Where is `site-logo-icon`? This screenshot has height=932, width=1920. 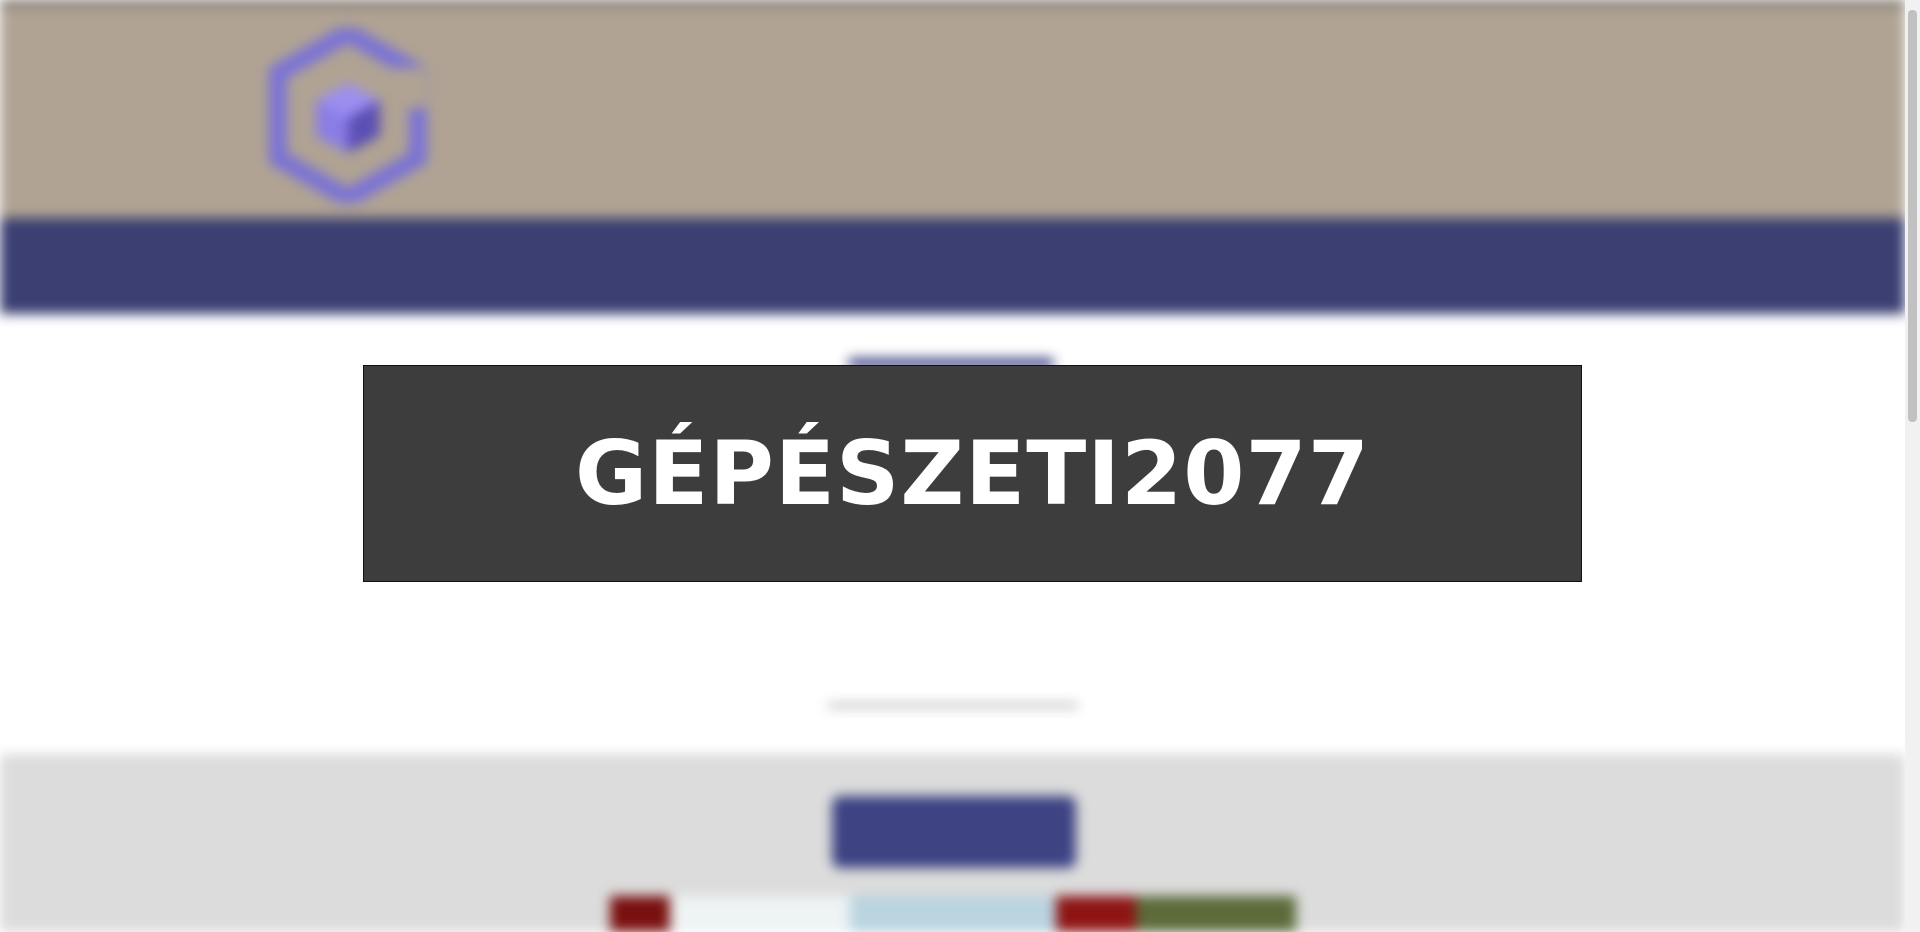
site-logo-icon is located at coordinates (348, 115).